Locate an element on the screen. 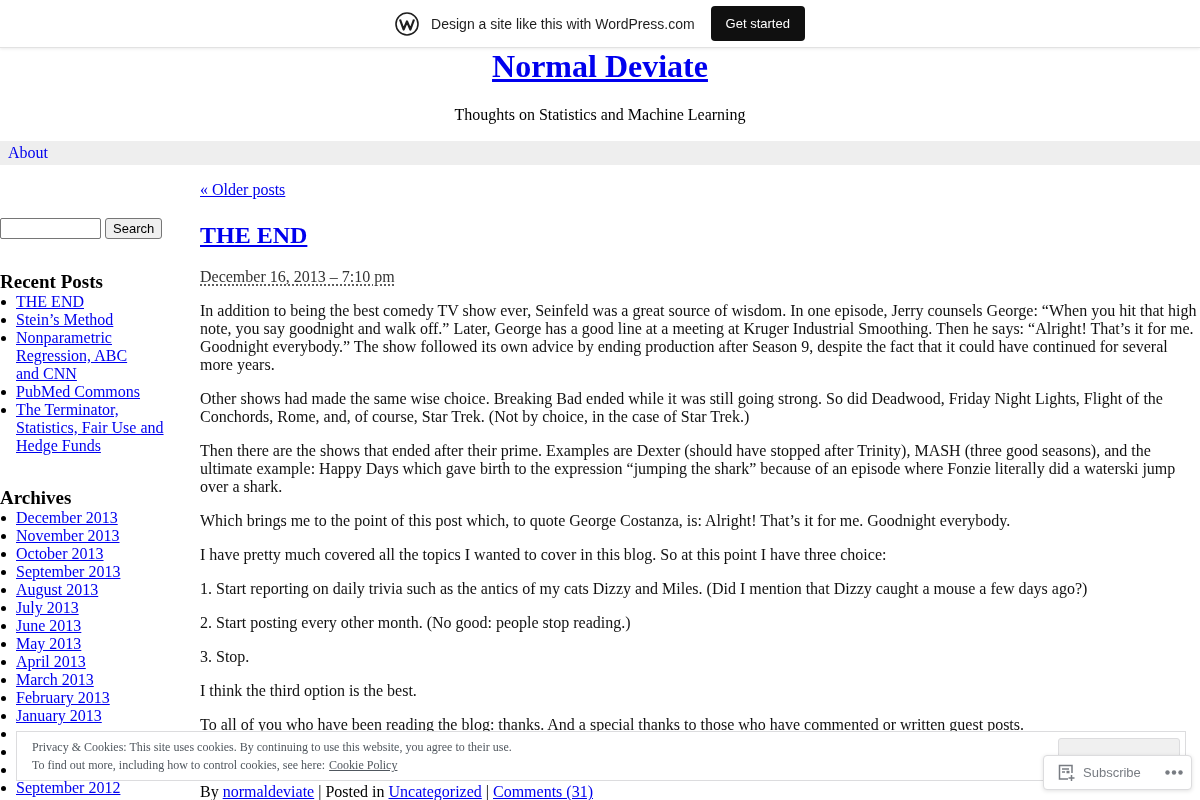 This screenshot has height=800, width=1200. post-paragraph: I have pretty much covered all the topics I wanted to cover in this blog. So at this point I have three choice: is located at coordinates (544, 555).